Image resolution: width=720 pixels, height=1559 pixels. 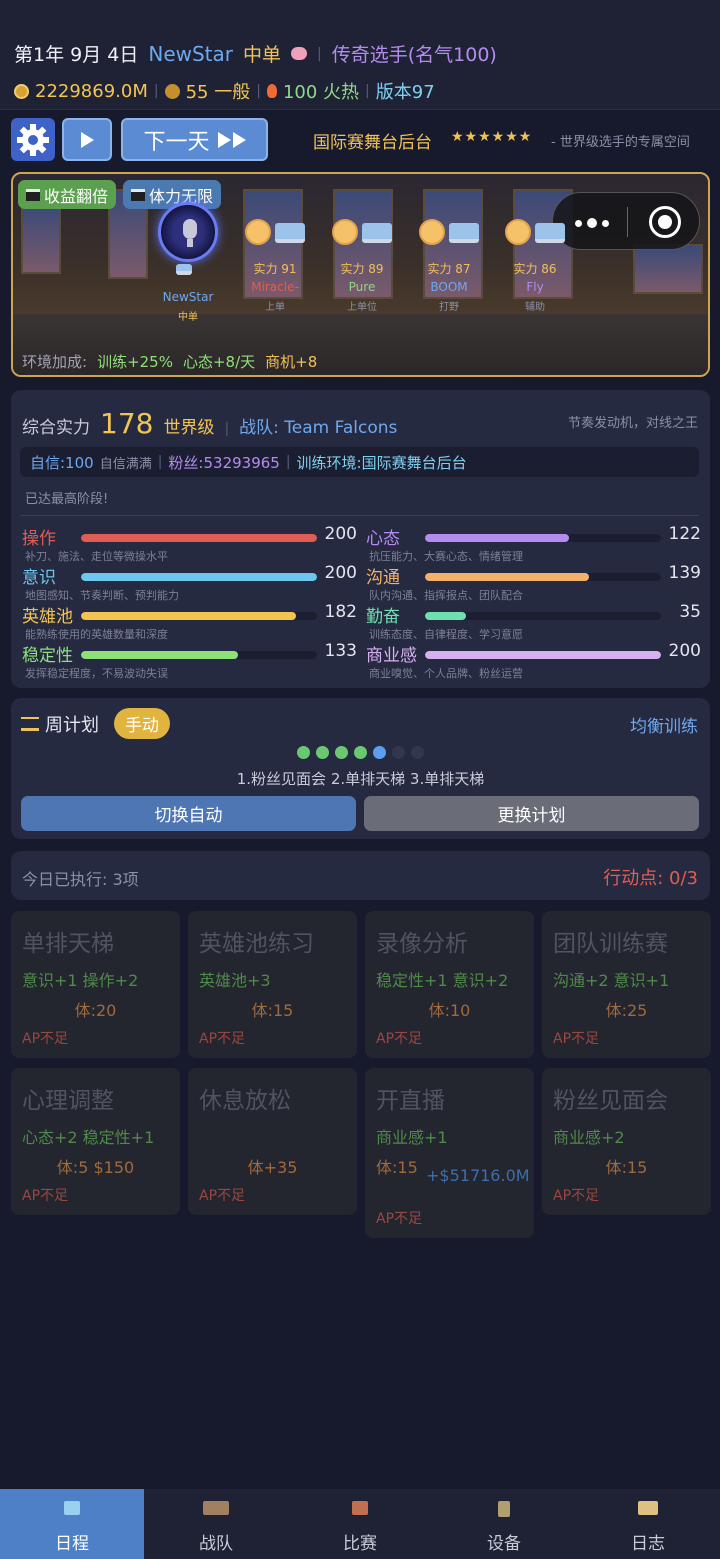 What do you see at coordinates (189, 661) in the screenshot?
I see `attribute-row: 稳定性 133 发挥稳定程度，不易波动失误` at bounding box center [189, 661].